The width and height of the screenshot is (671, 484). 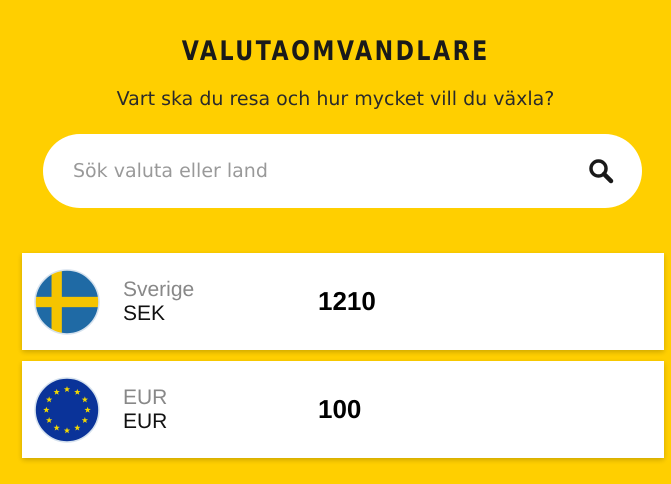 I want to click on subtitle: Vart ska du resa och hur mycket vill du växla?, so click(x=335, y=99).